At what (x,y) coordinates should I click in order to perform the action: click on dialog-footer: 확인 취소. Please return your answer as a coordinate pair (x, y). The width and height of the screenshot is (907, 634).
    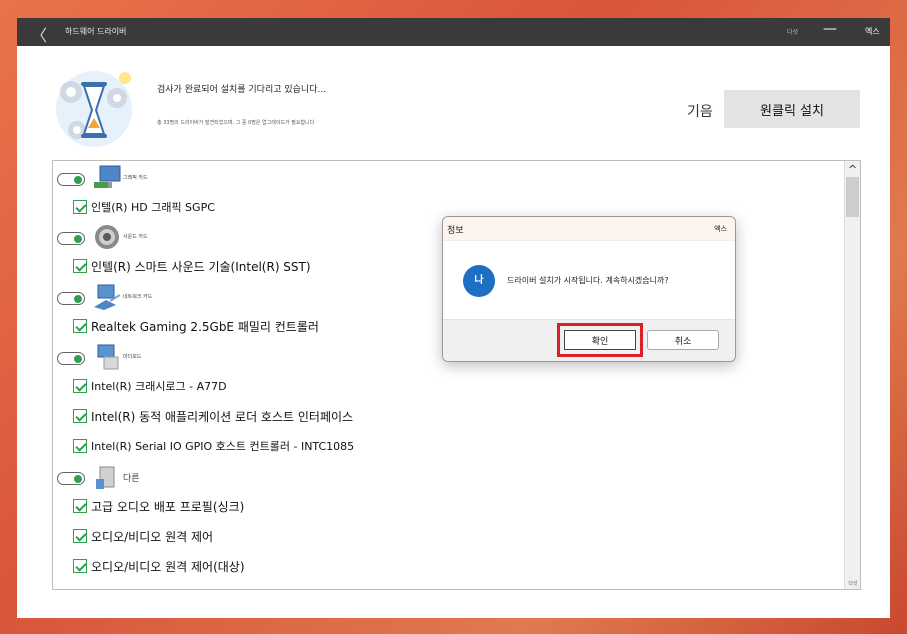
    Looking at the image, I should click on (589, 340).